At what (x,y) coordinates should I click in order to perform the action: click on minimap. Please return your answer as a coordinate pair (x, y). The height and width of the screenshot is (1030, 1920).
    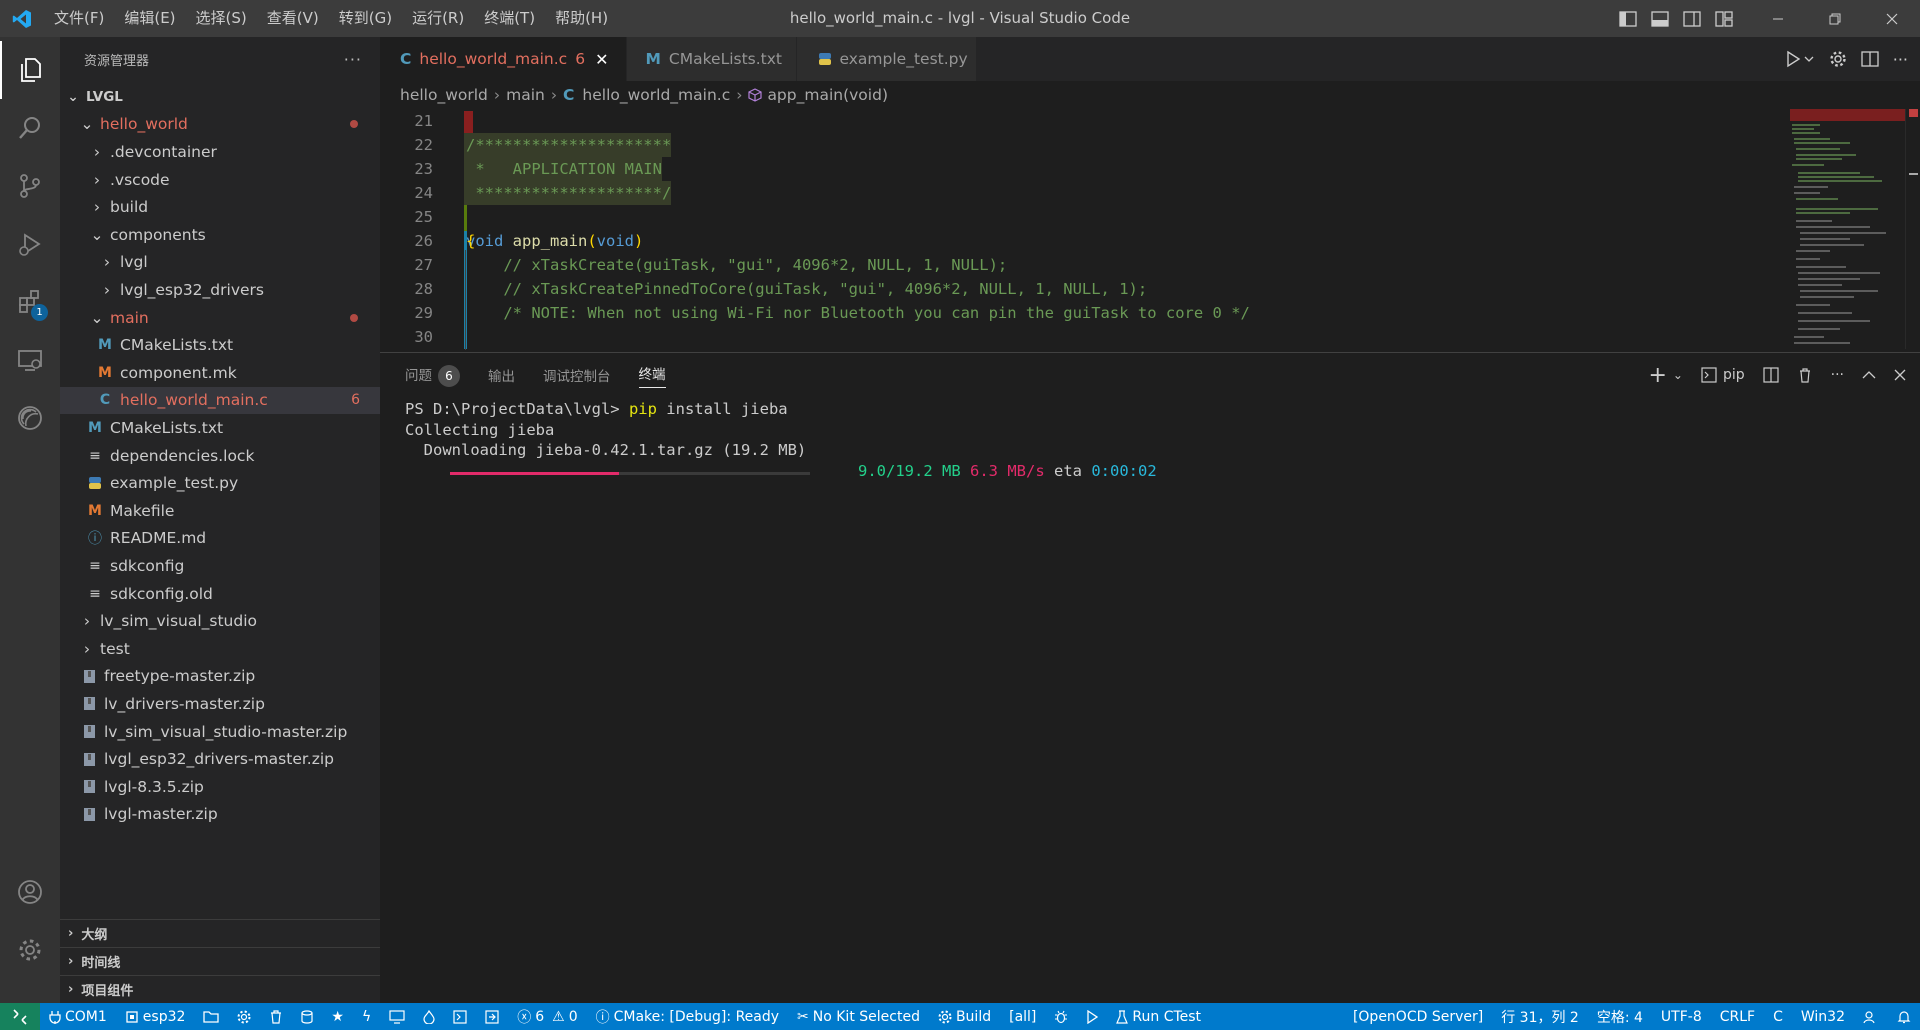
    Looking at the image, I should click on (1847, 229).